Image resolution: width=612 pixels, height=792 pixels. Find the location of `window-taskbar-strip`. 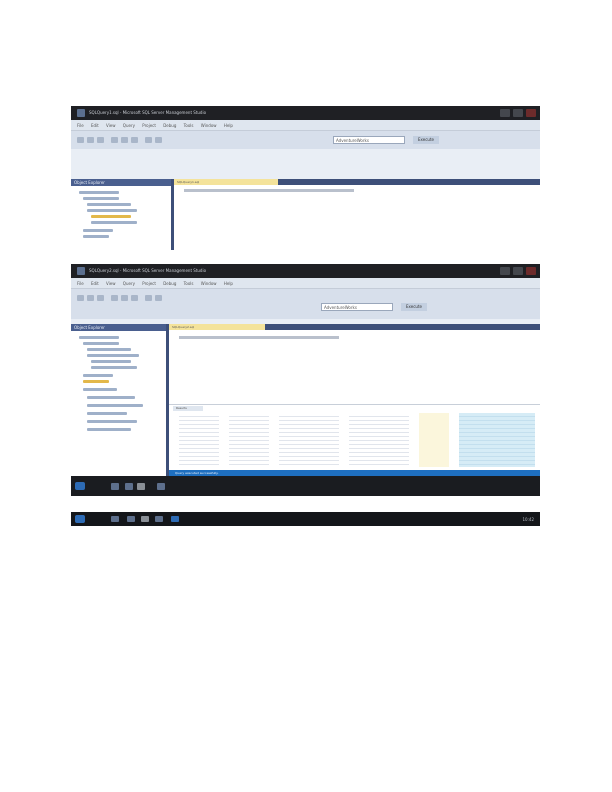

window-taskbar-strip is located at coordinates (305, 486).